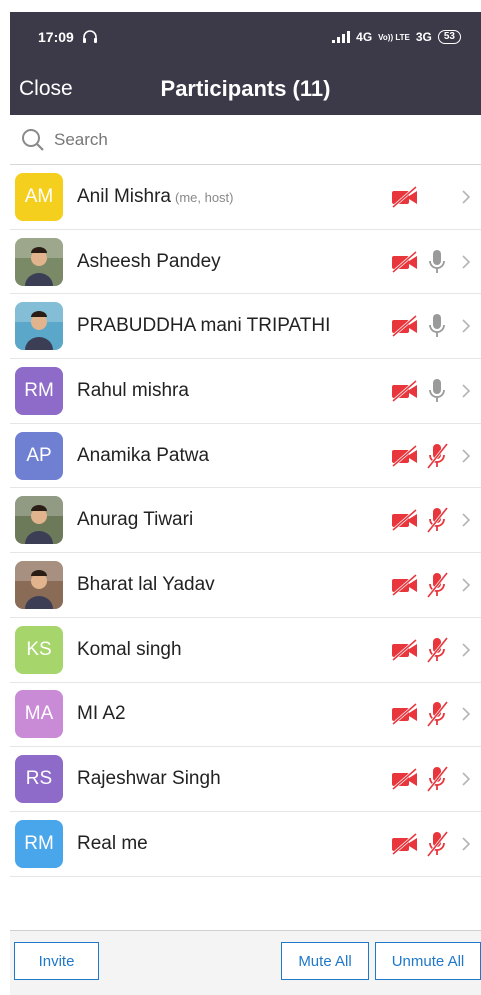 This screenshot has height=995, width=481. I want to click on participant-name-text: Bharat lal Yadav, so click(146, 584).